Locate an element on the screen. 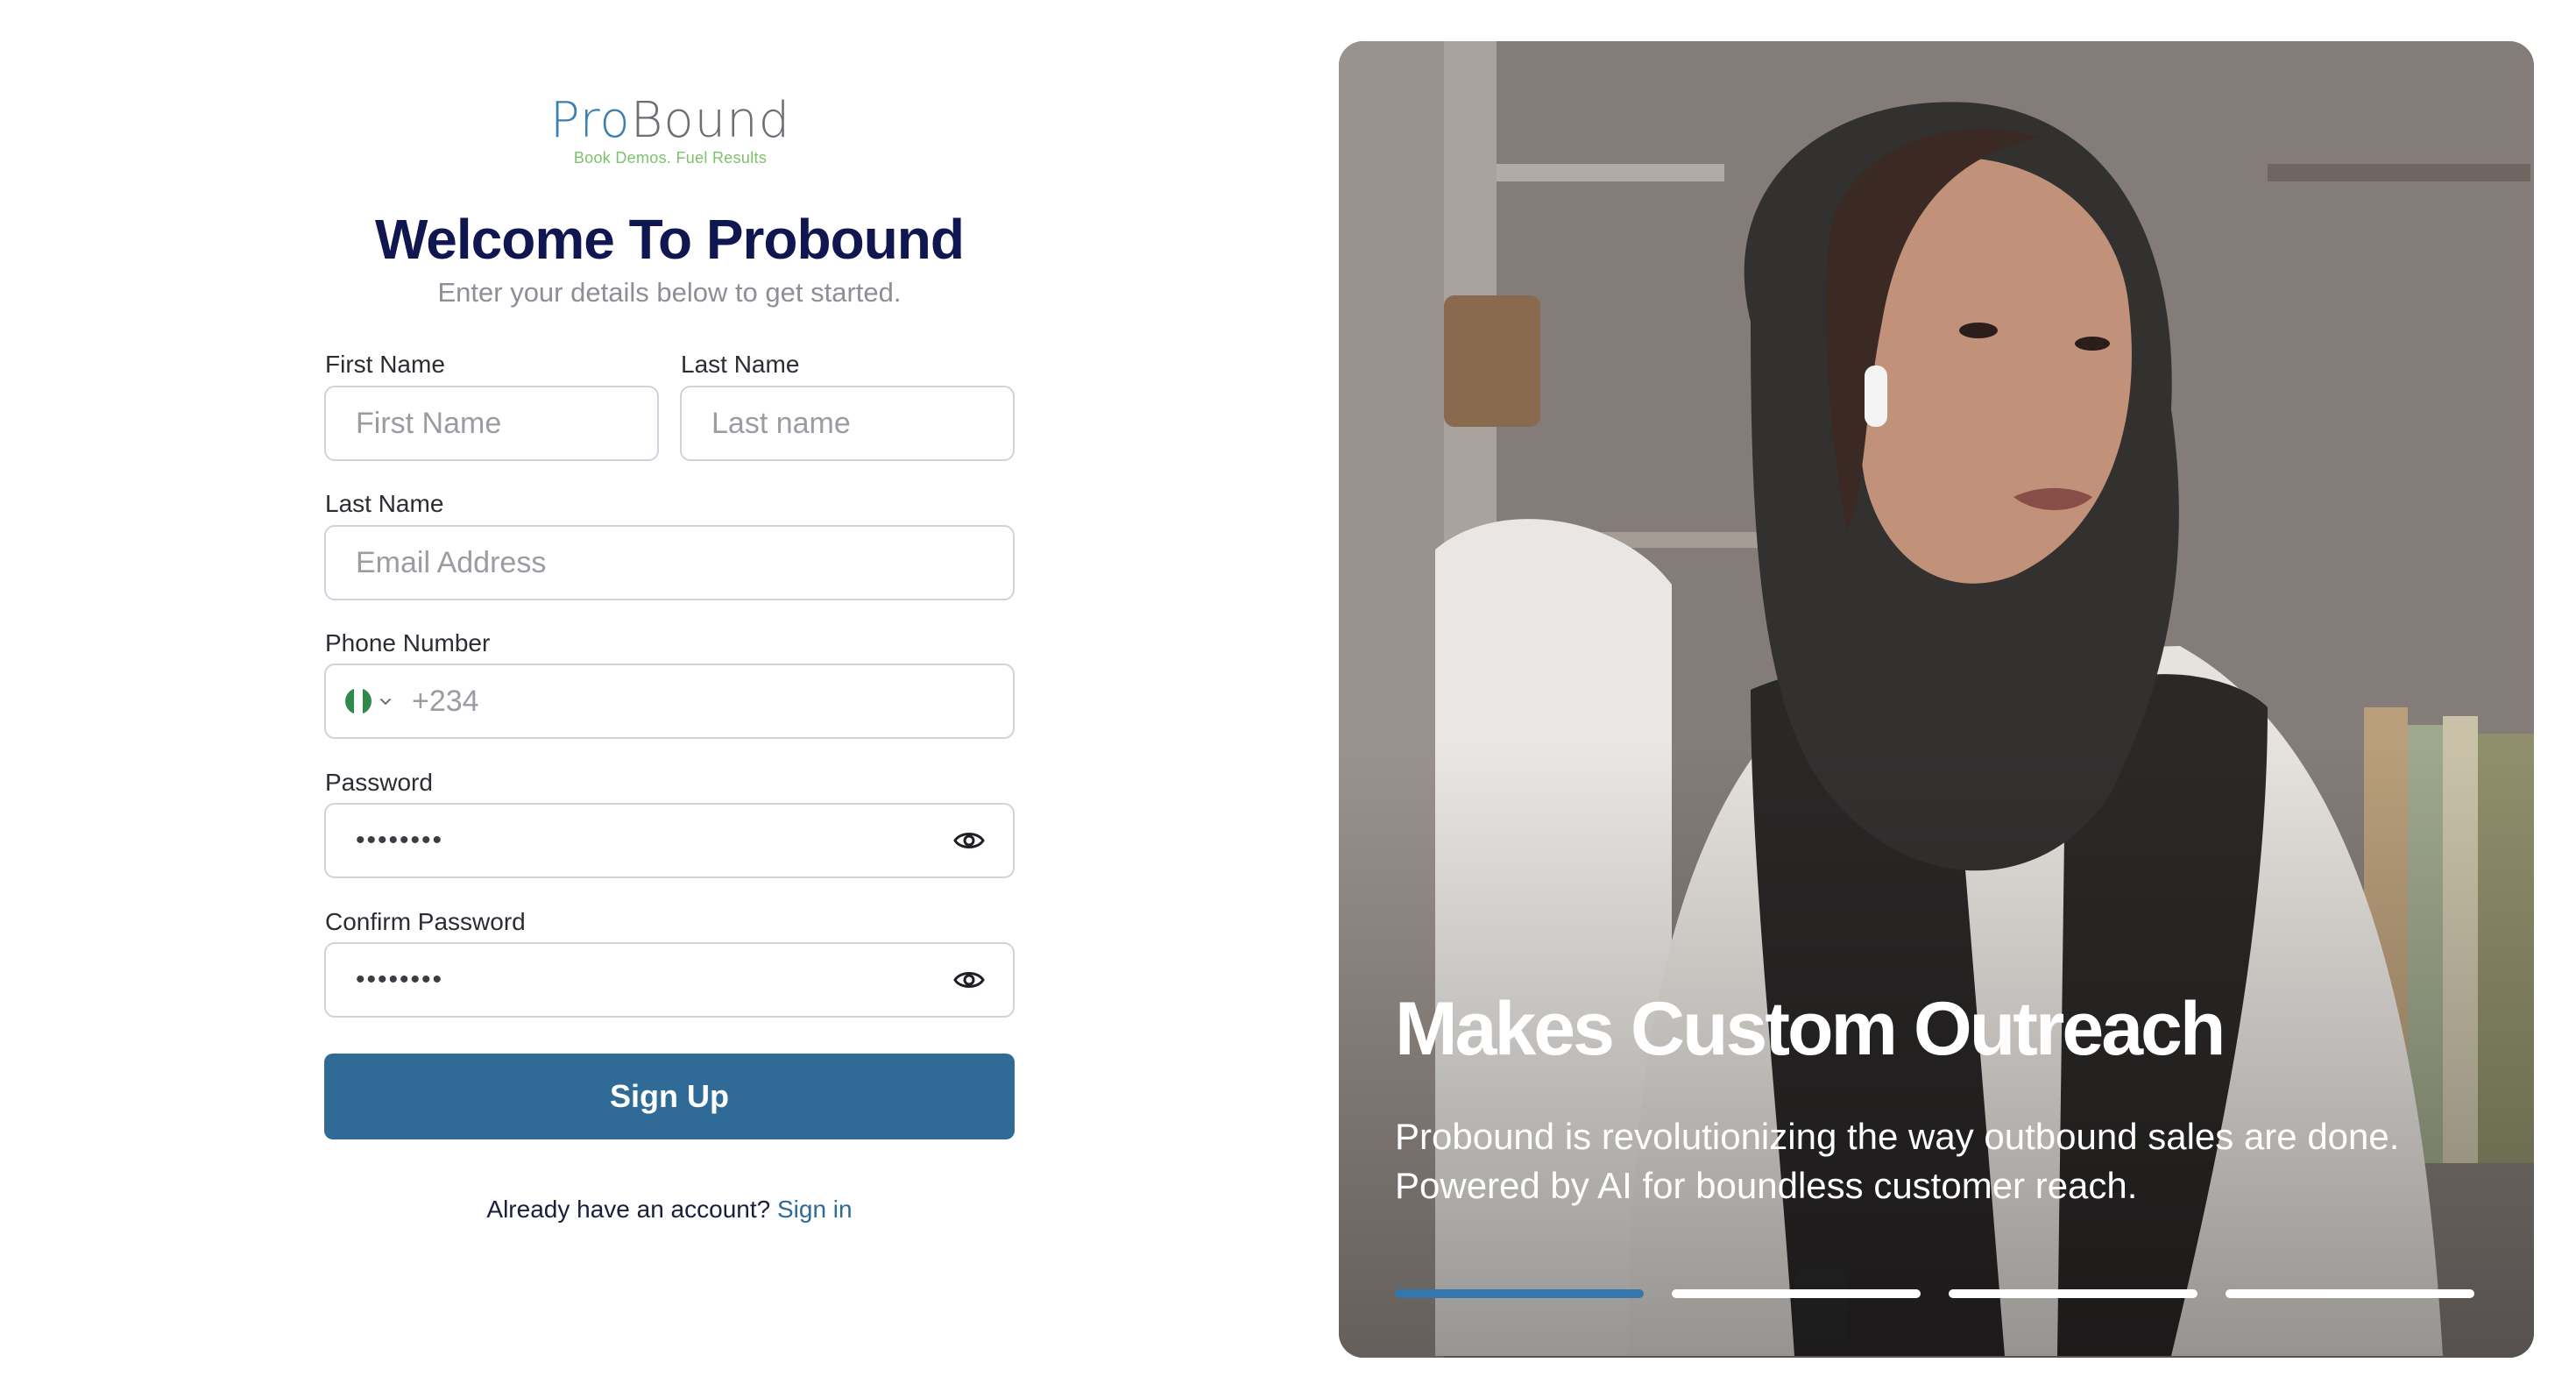 This screenshot has width=2576, height=1398. email-input is located at coordinates (669, 562).